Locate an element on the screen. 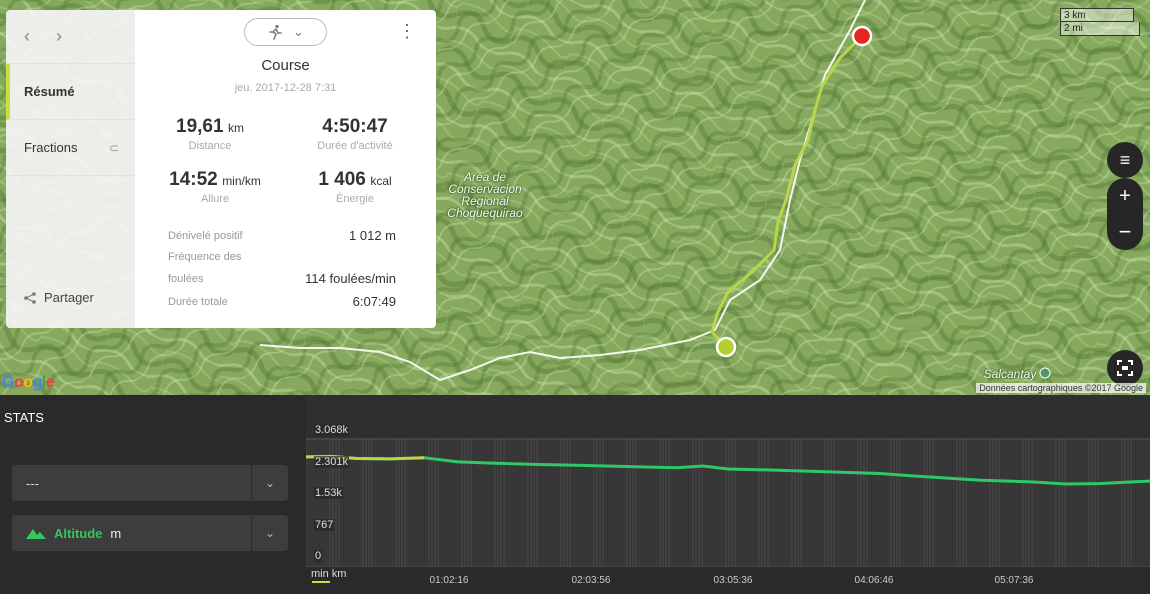 The height and width of the screenshot is (594, 1150). pace-value: 14:52 is located at coordinates (193, 179).